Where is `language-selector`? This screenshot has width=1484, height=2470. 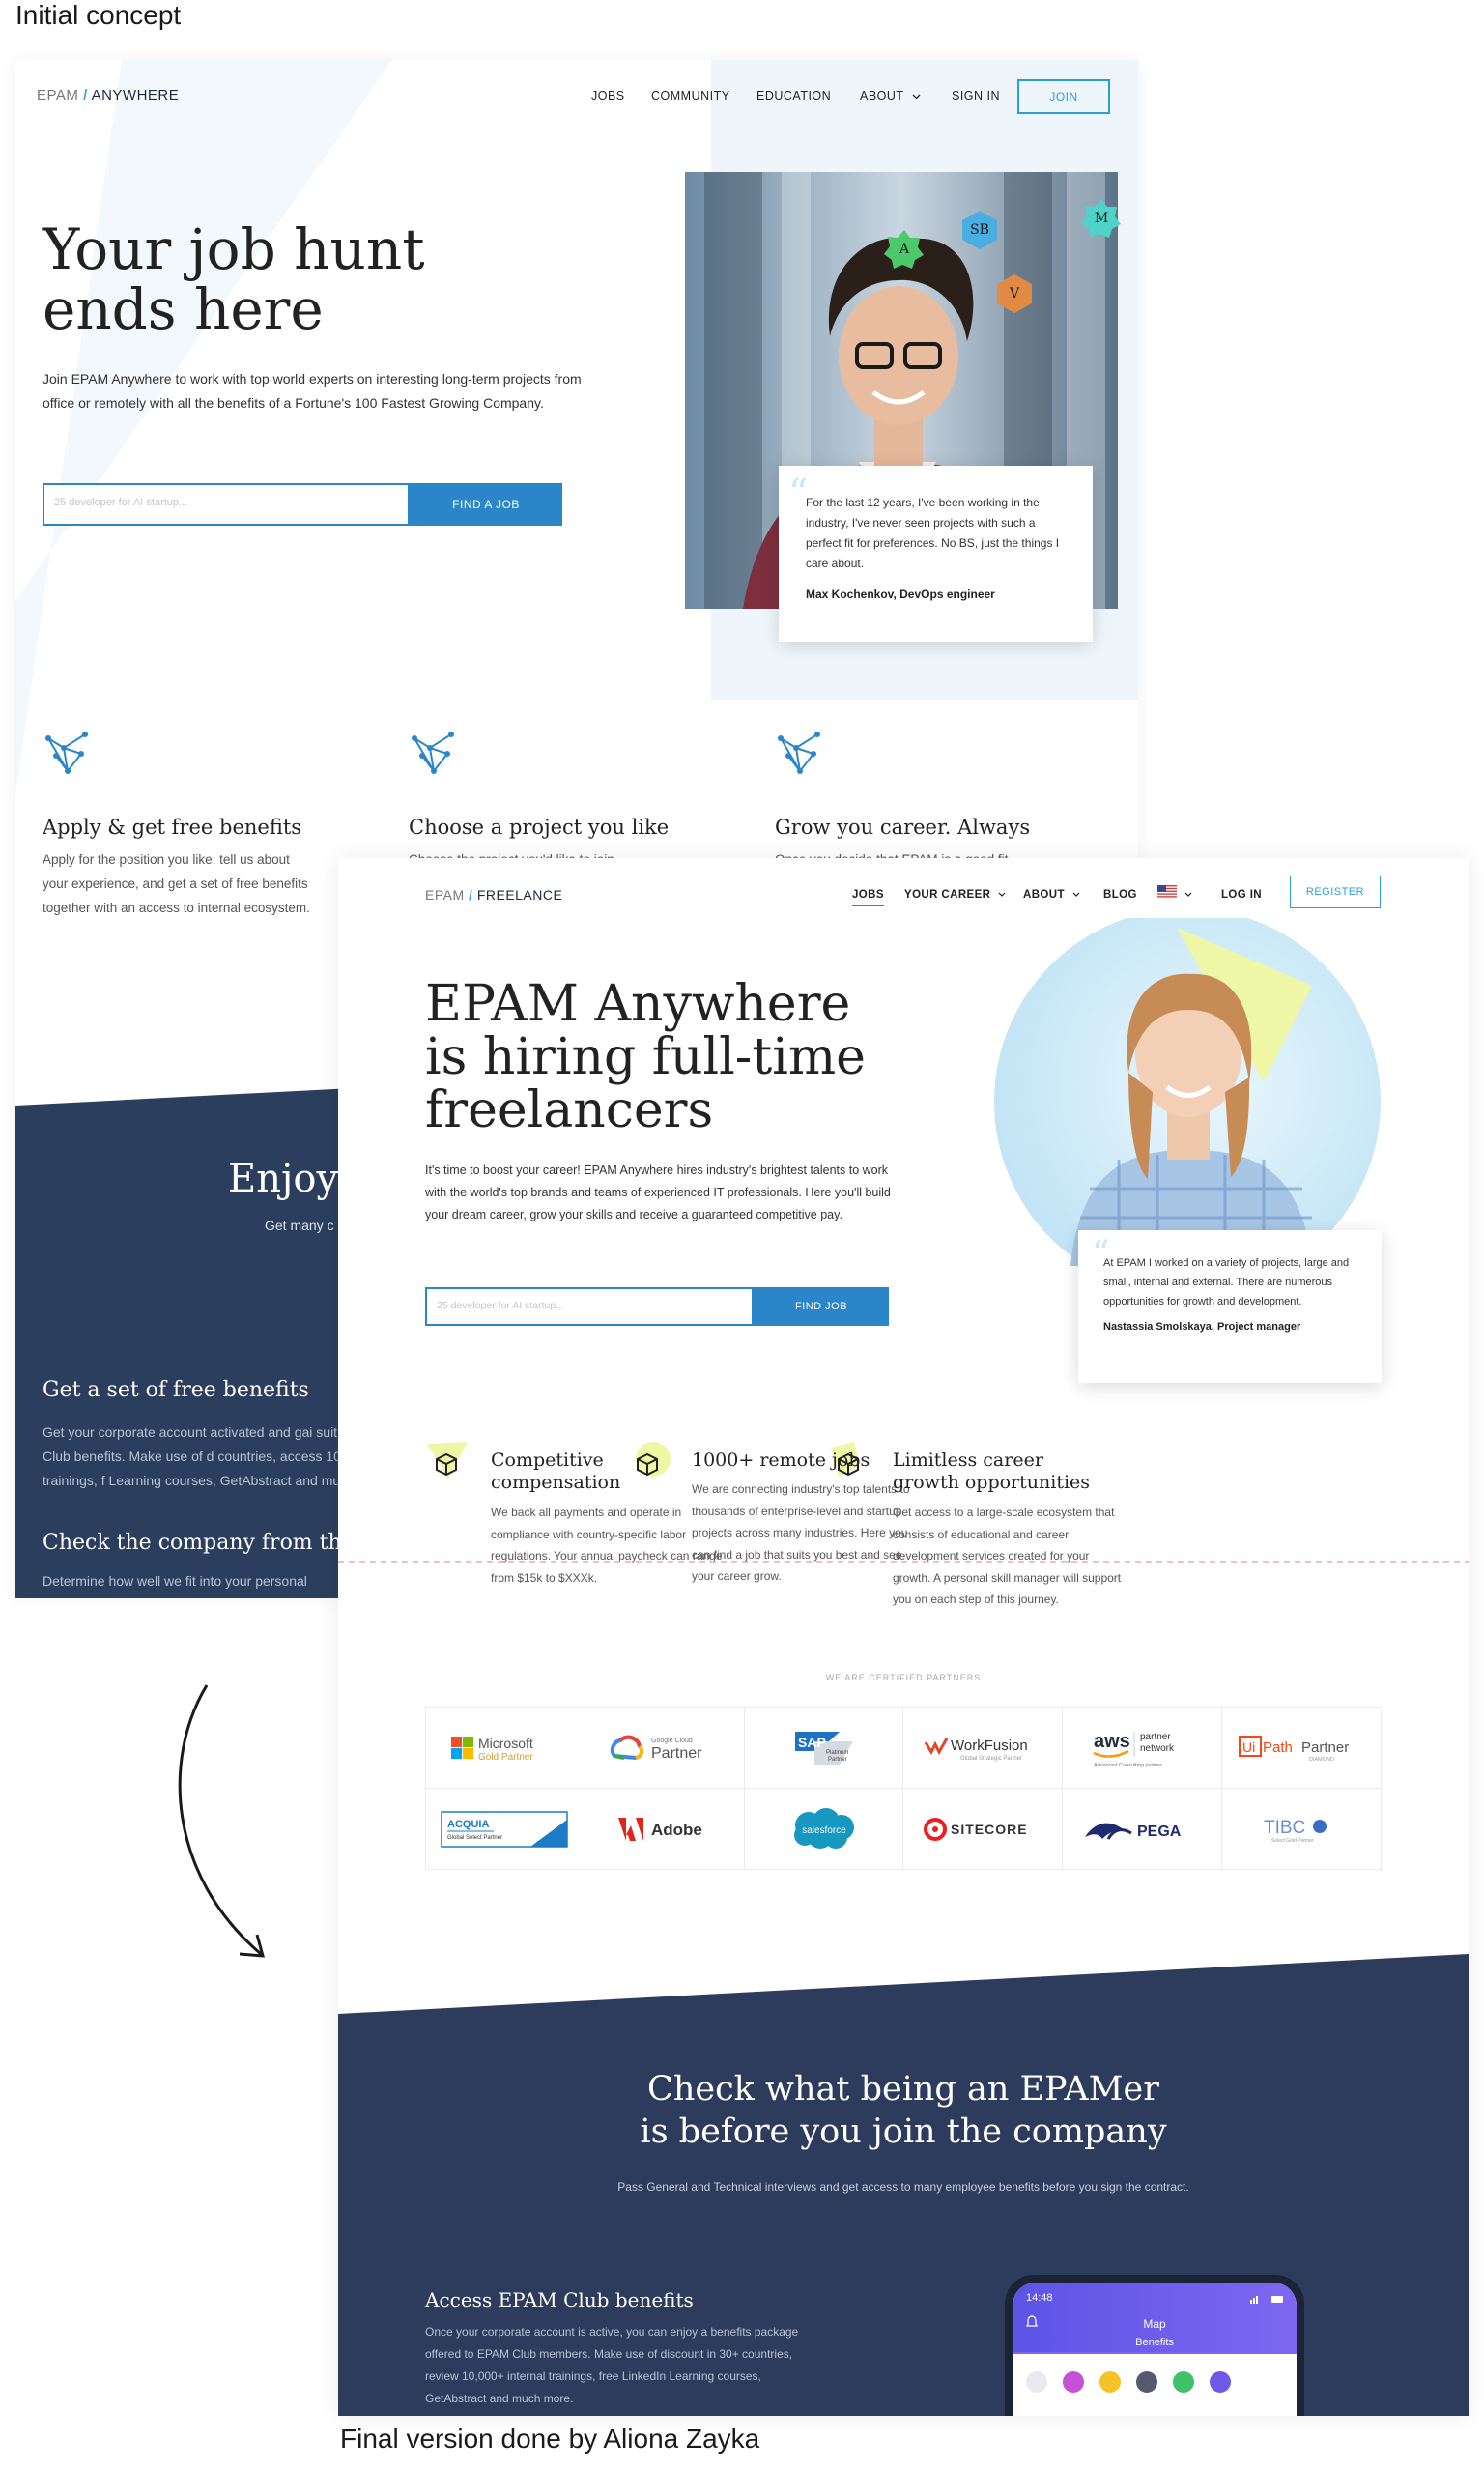
language-selector is located at coordinates (1174, 893).